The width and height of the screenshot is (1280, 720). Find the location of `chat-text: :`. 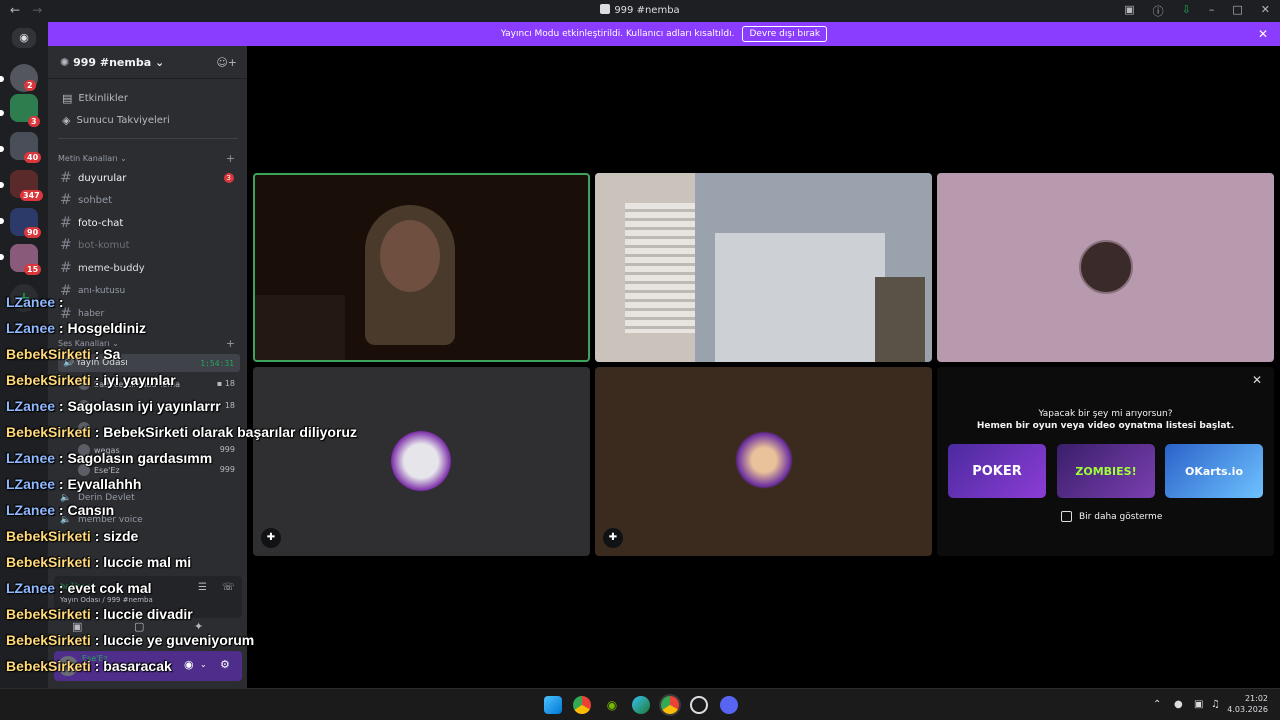

chat-text: : is located at coordinates (59, 302).